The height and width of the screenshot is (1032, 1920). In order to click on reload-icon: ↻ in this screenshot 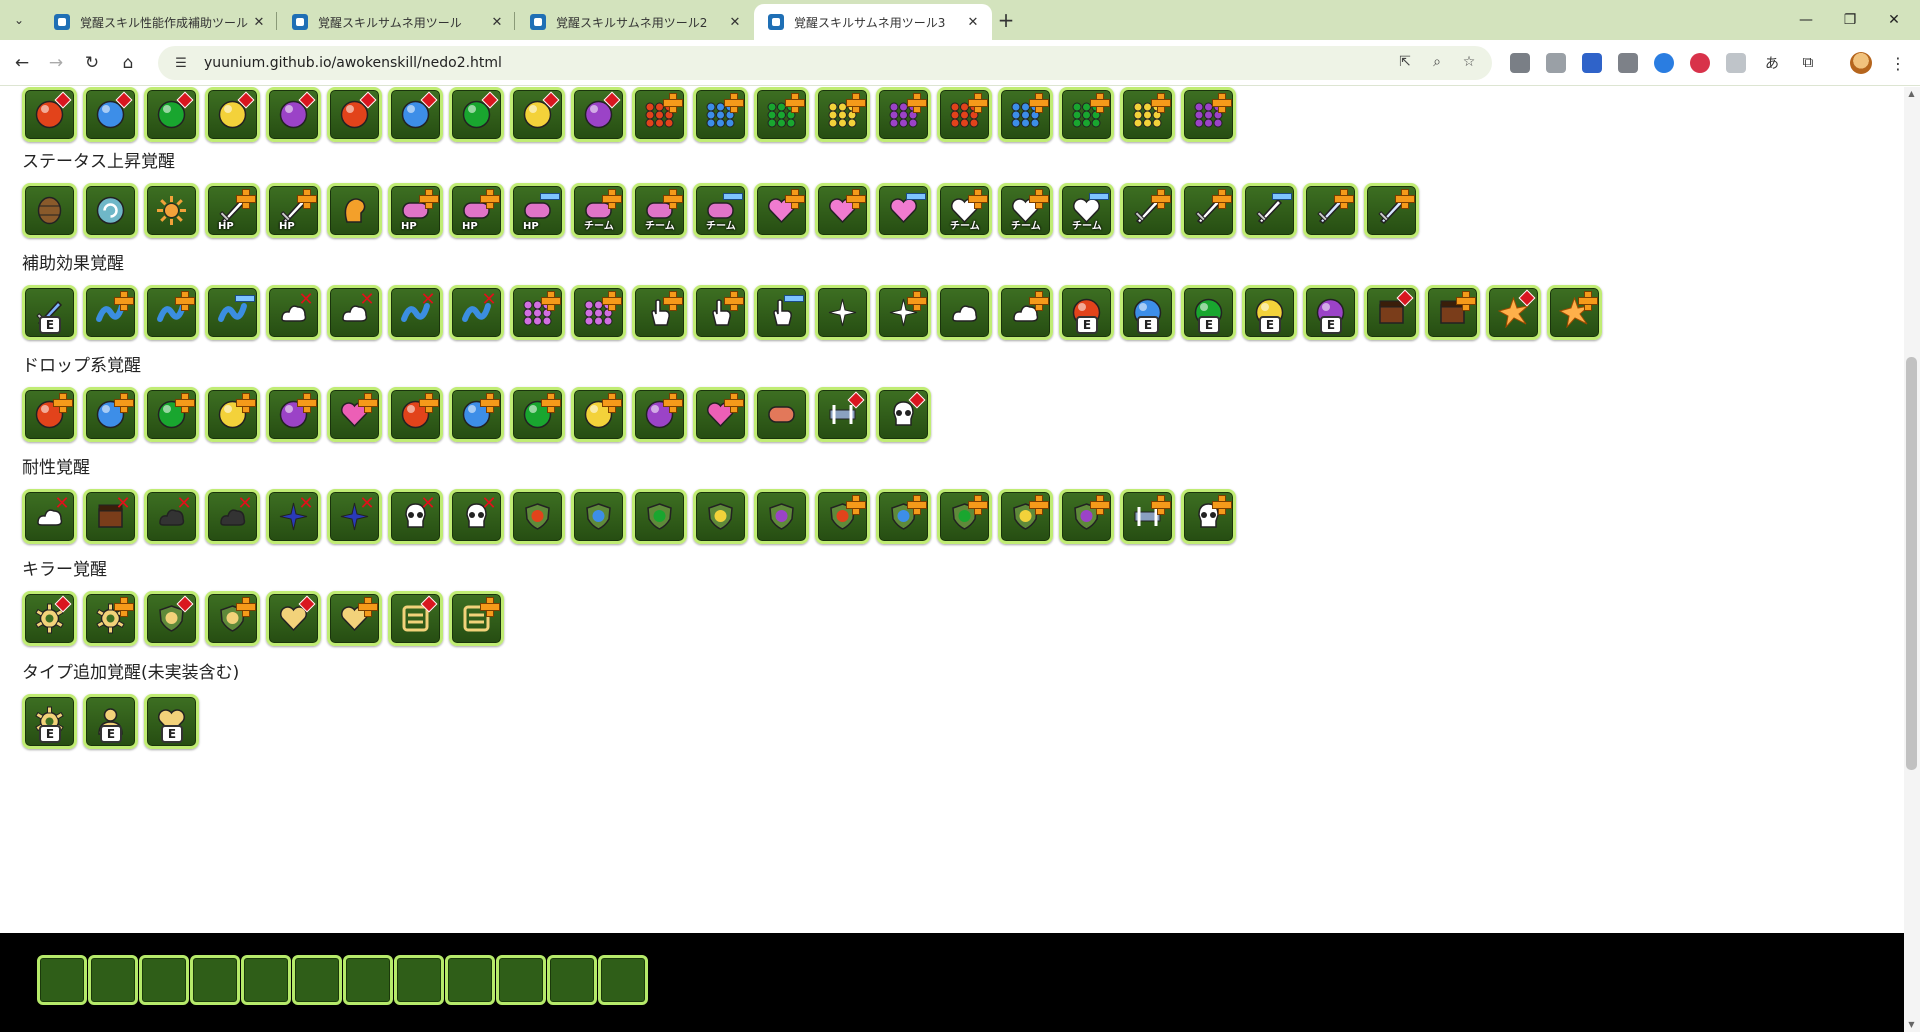, I will do `click(92, 63)`.